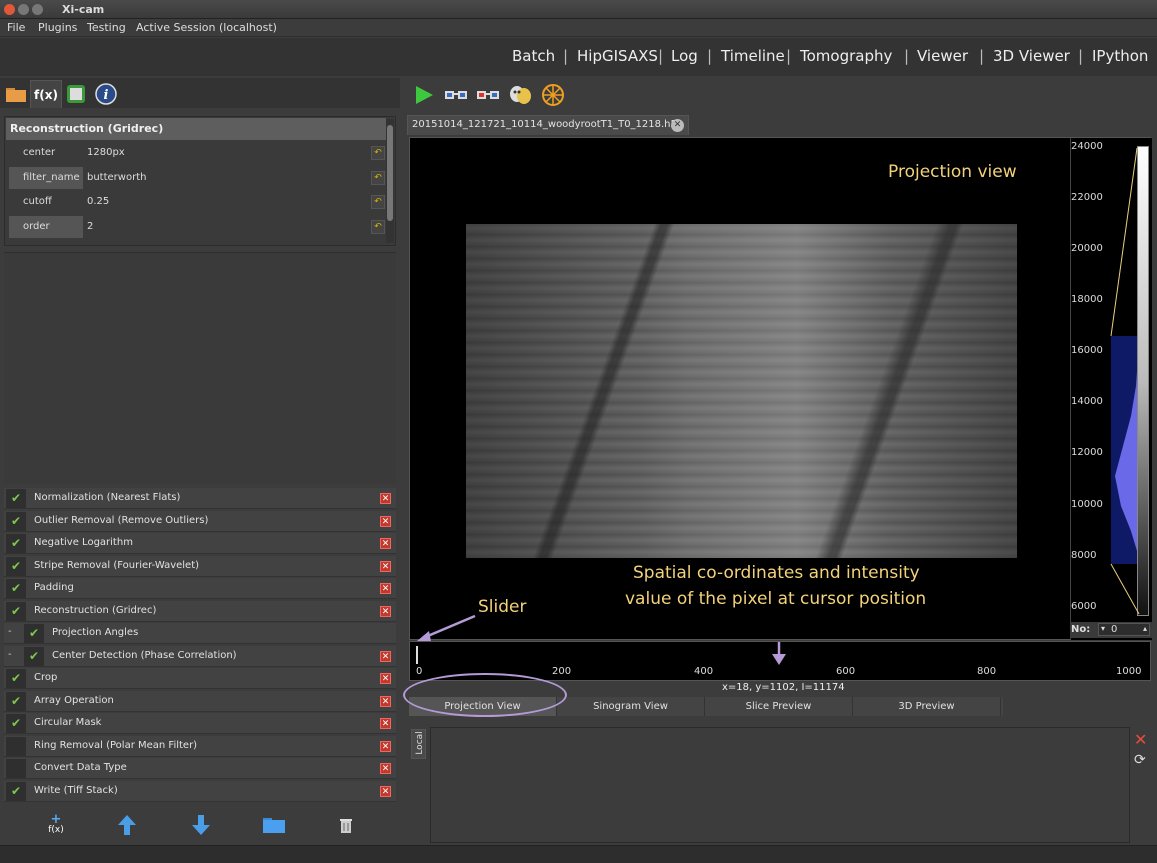 This screenshot has height=863, width=1157. Describe the element at coordinates (106, 94) in the screenshot. I see `tab-info: i` at that location.